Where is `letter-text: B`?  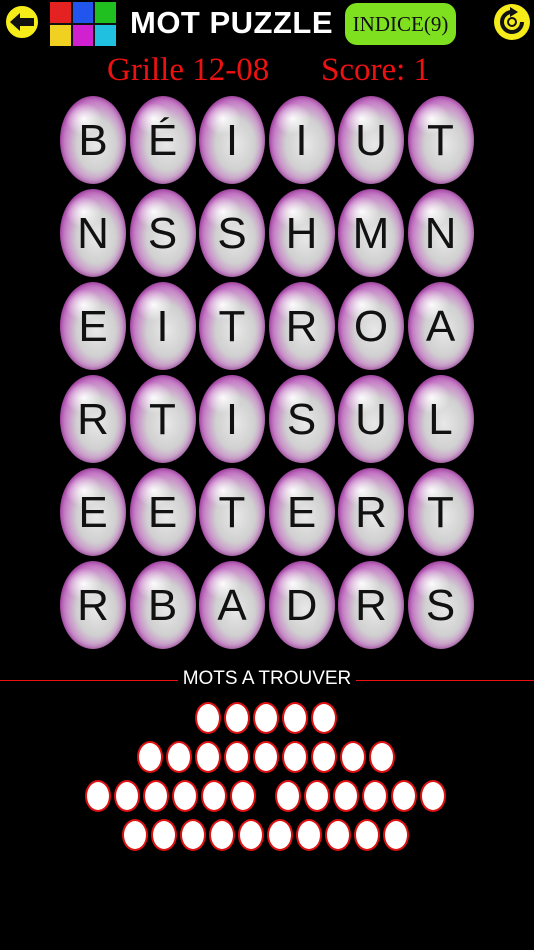 letter-text: B is located at coordinates (162, 605).